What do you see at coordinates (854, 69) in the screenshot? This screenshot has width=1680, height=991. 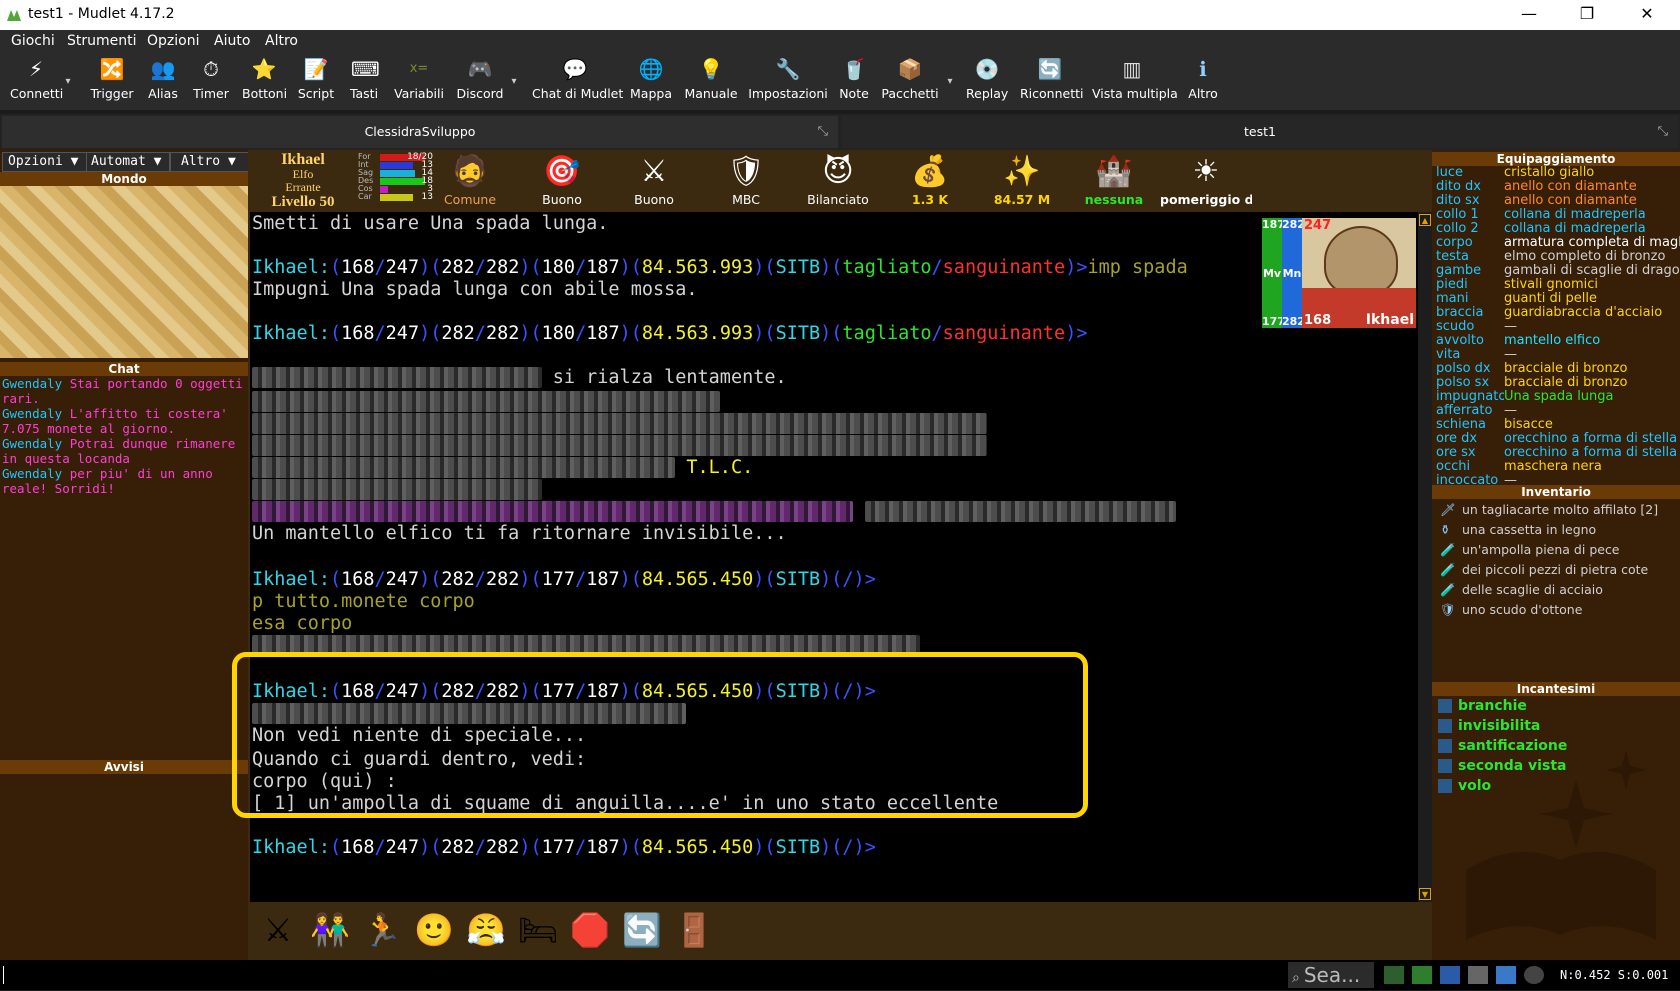 I see `cup-icon: 🥤` at bounding box center [854, 69].